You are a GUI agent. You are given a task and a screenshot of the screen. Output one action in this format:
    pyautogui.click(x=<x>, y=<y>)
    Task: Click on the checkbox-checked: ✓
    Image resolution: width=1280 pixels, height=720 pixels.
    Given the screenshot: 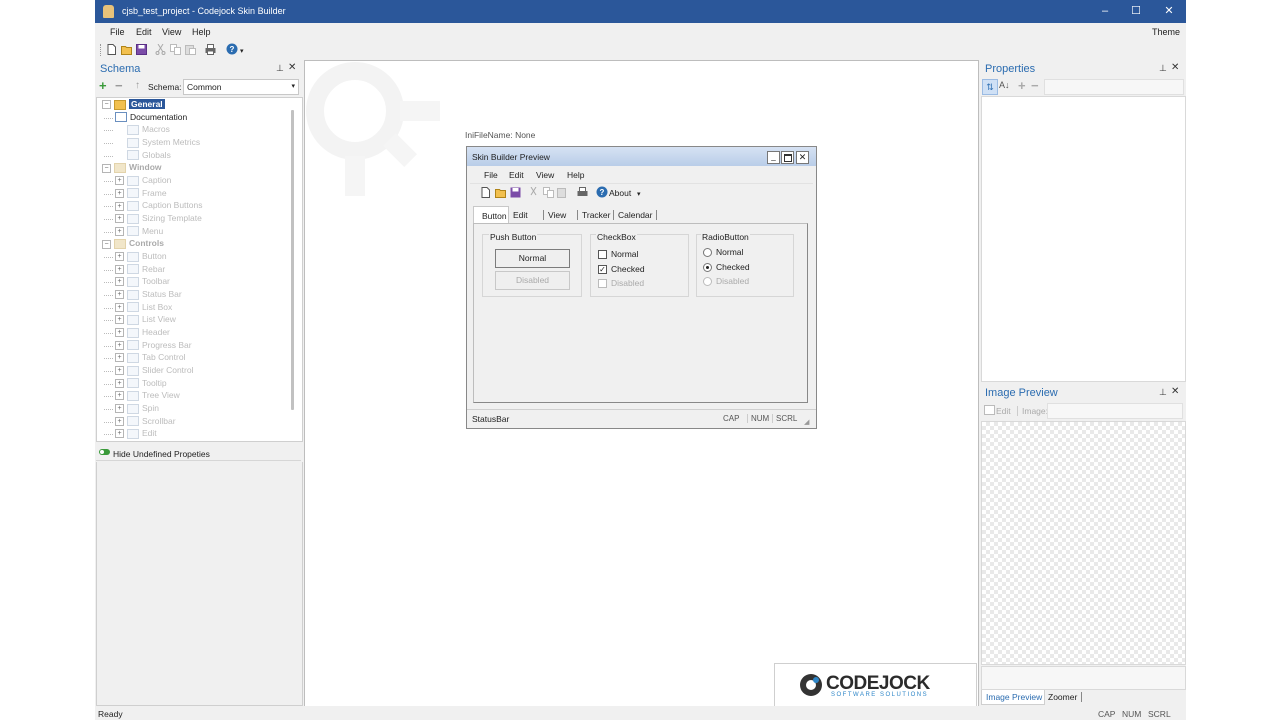 What is the action you would take?
    pyautogui.click(x=602, y=269)
    